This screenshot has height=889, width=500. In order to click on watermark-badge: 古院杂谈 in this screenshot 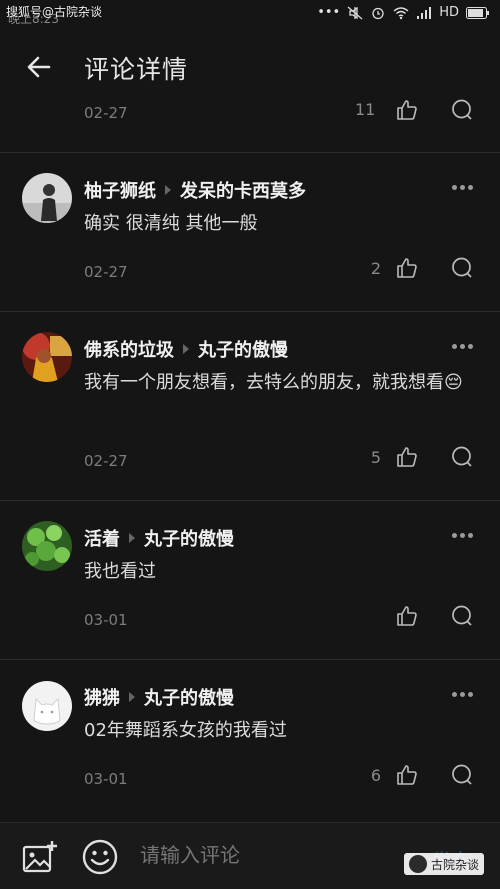, I will do `click(444, 864)`.